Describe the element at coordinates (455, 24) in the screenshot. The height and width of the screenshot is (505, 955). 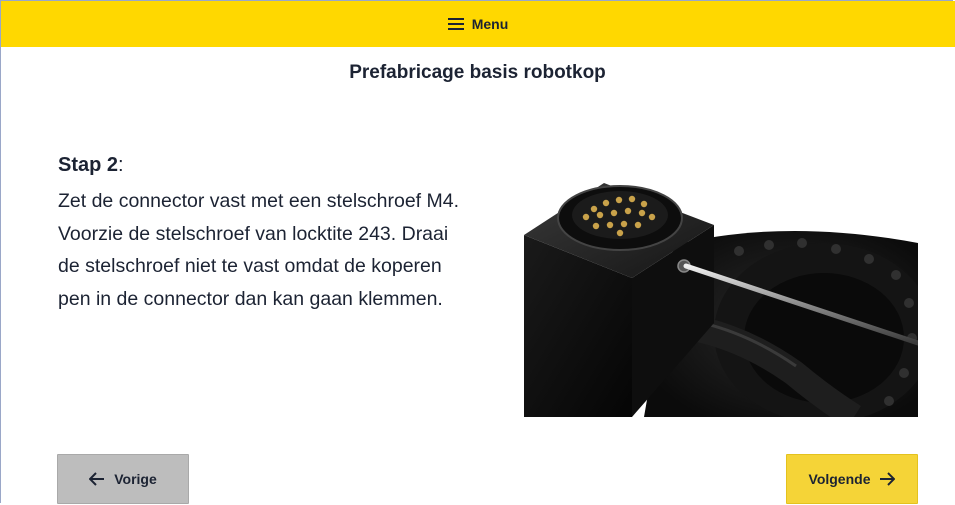
I see `hamburger-icon` at that location.